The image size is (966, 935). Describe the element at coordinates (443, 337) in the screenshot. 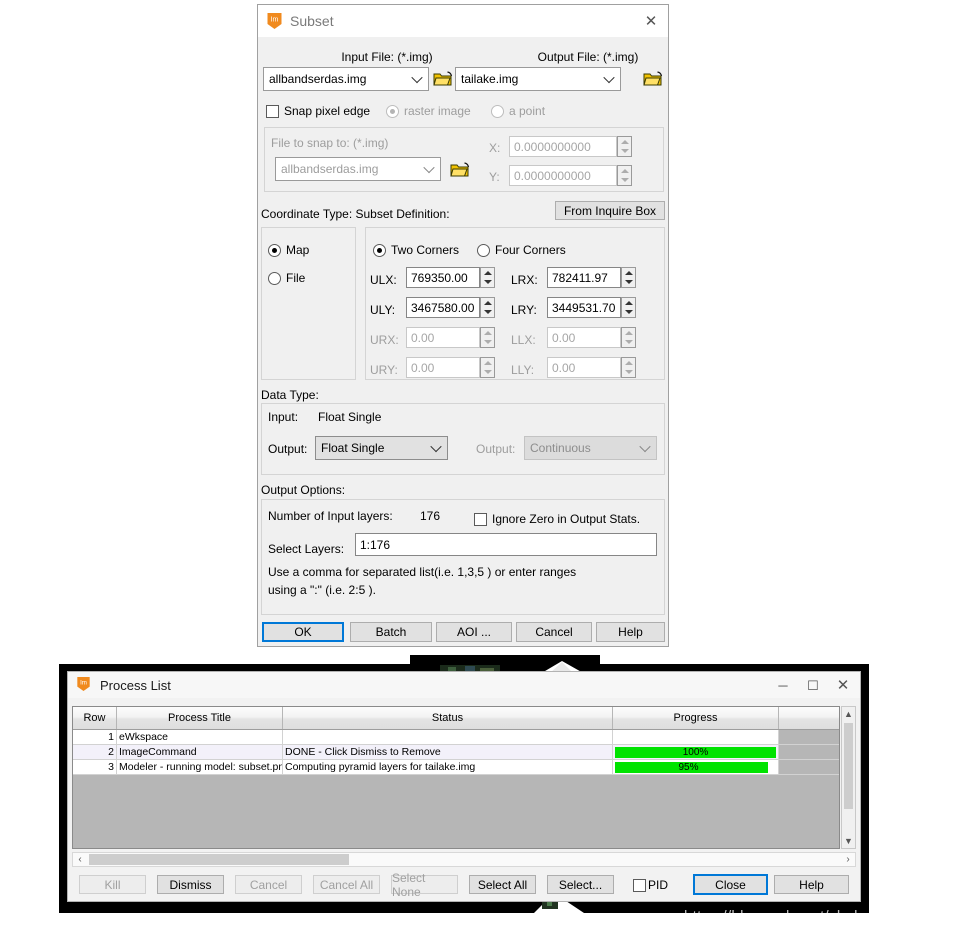

I see `urx-input: 0.00` at that location.